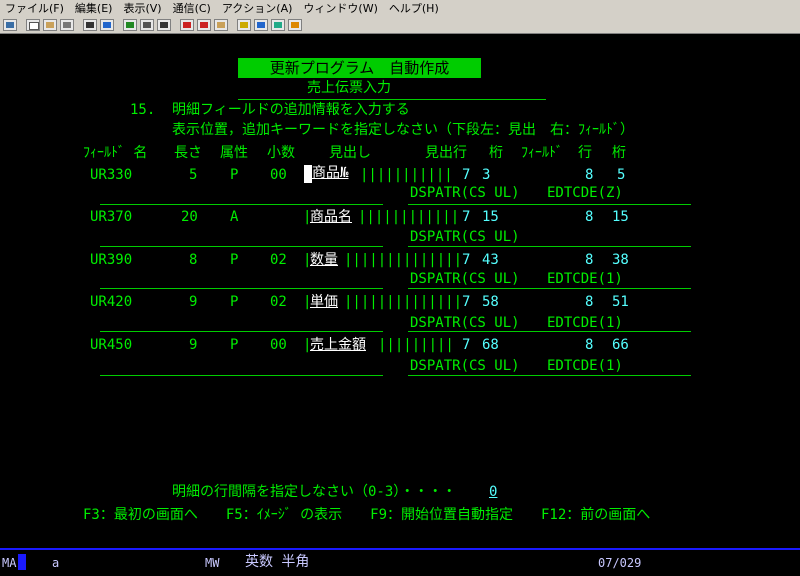 The image size is (800, 576). I want to click on row-length: 20, so click(189, 217).